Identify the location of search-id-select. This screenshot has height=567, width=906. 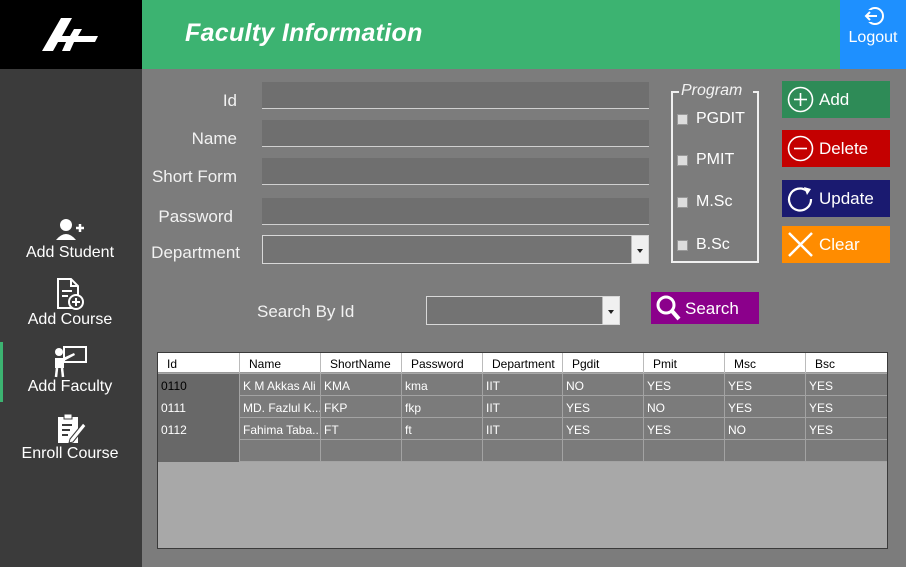
(523, 310).